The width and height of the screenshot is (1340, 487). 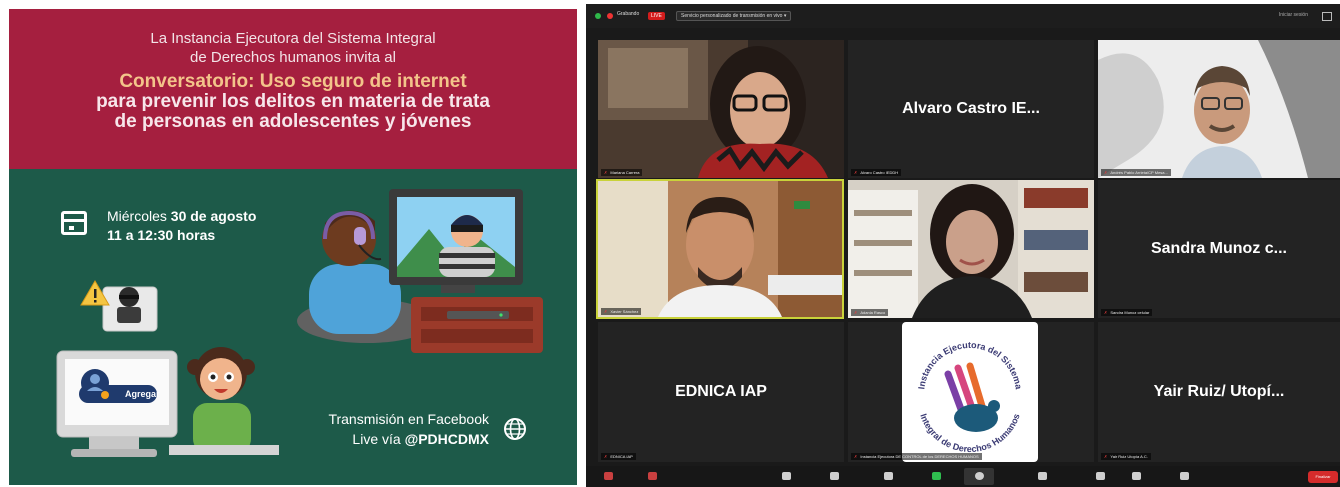 I want to click on security-shield-icon, so click(x=598, y=16).